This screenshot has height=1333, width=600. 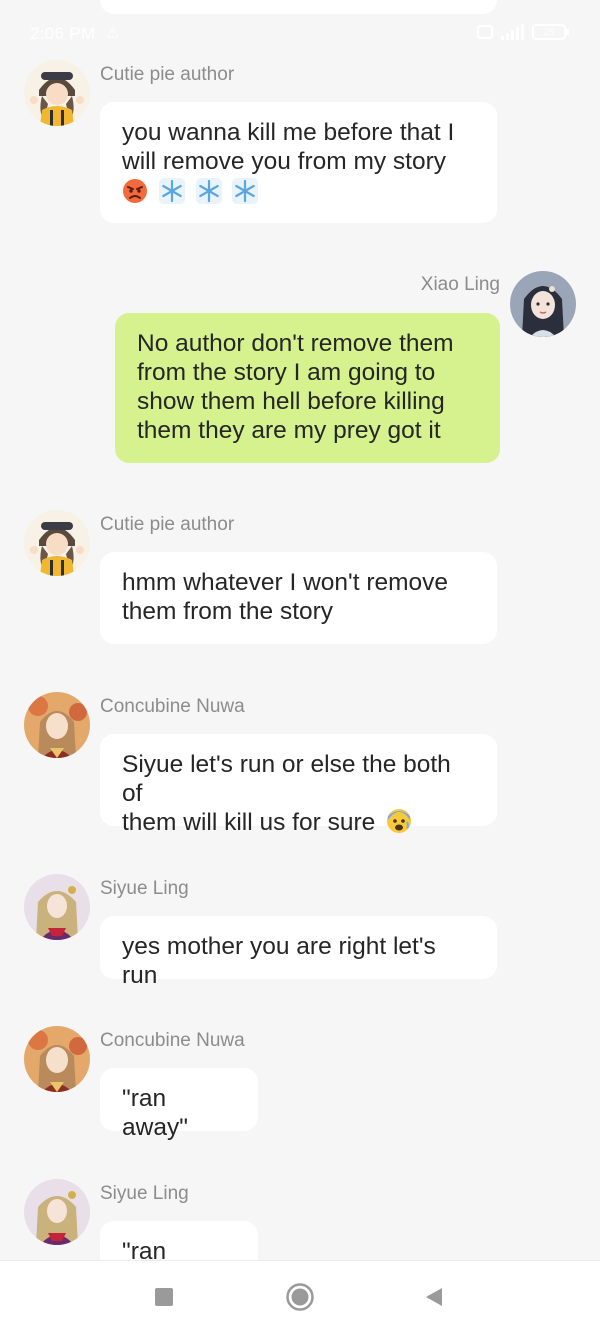 What do you see at coordinates (286, 779) in the screenshot?
I see `message-text-line: Siyue let's run or else the both of` at bounding box center [286, 779].